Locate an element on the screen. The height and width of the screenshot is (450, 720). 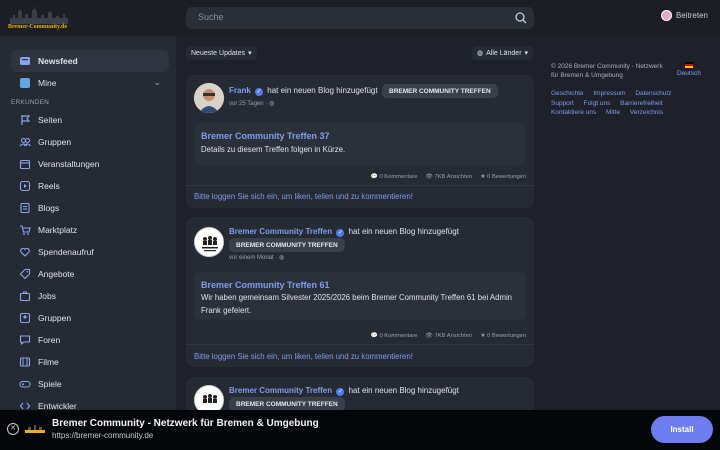
calendar-icon is located at coordinates (25, 164).